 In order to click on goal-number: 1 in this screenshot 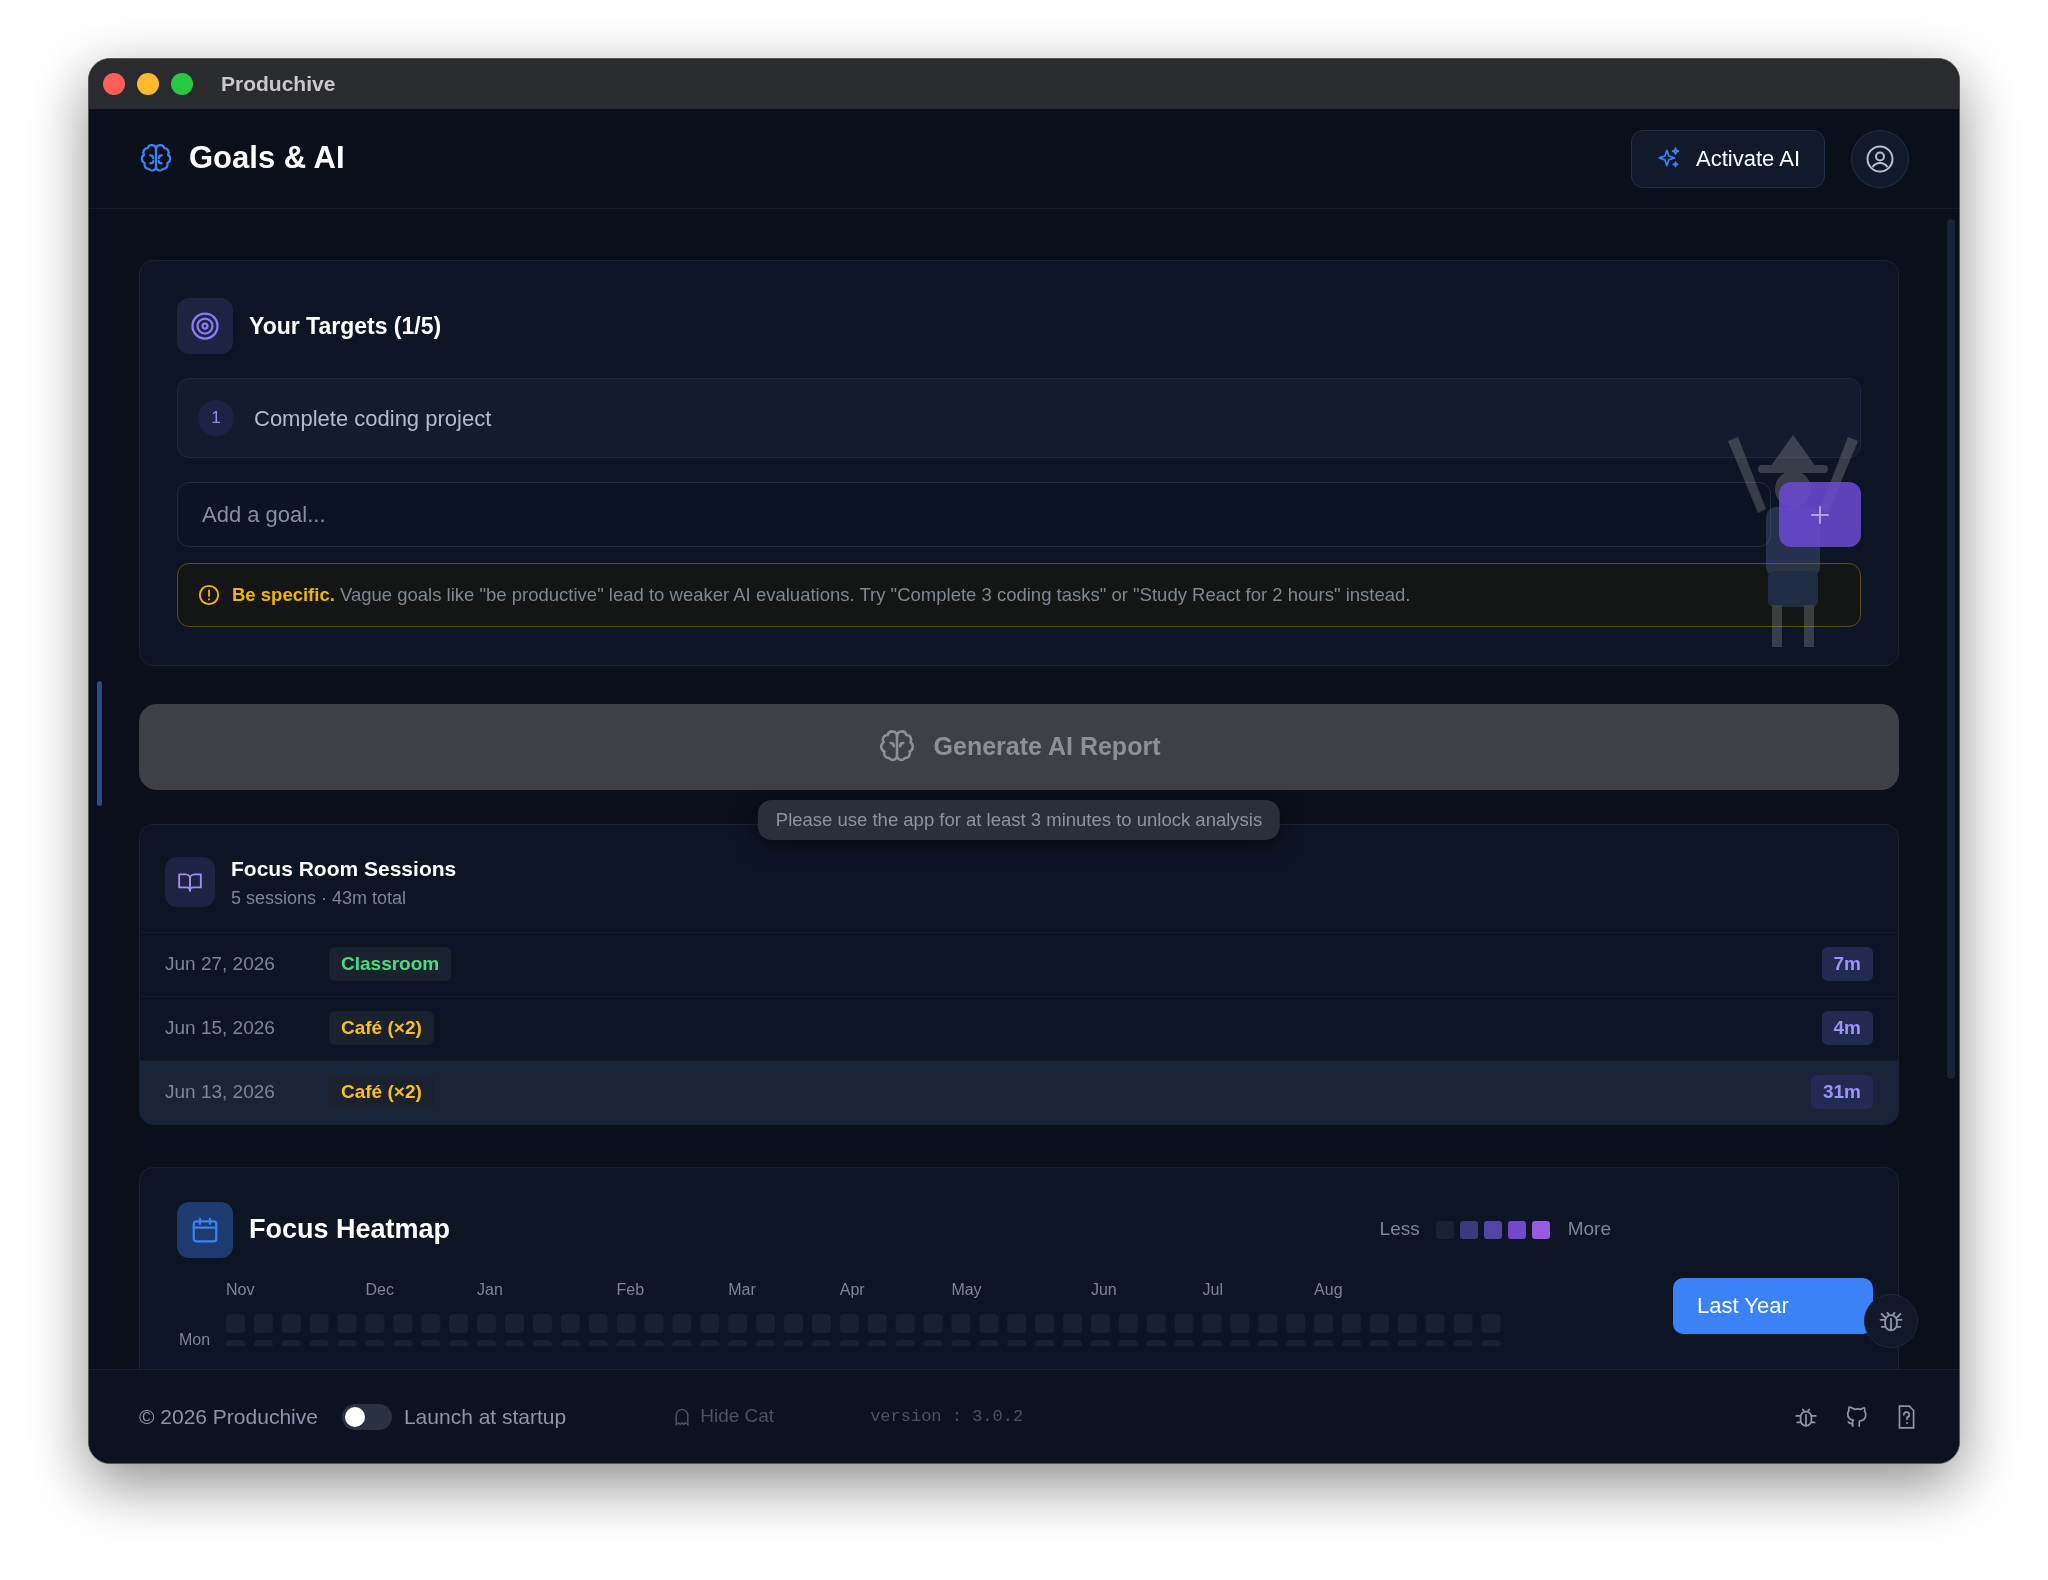, I will do `click(216, 418)`.